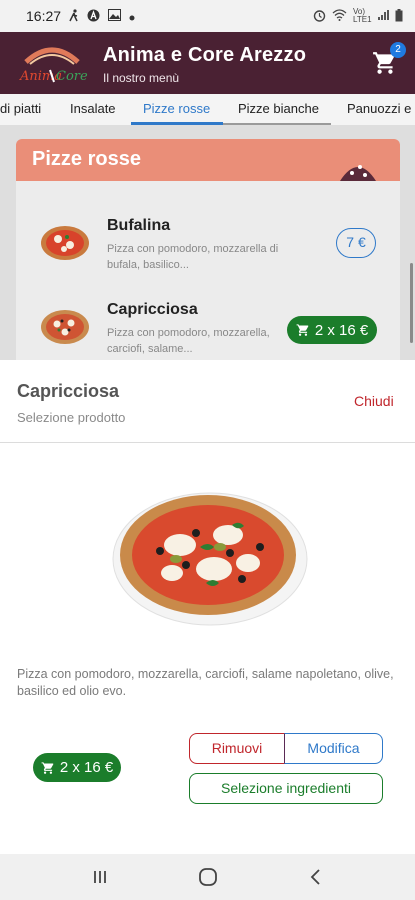  I want to click on signal-icon, so click(383, 16).